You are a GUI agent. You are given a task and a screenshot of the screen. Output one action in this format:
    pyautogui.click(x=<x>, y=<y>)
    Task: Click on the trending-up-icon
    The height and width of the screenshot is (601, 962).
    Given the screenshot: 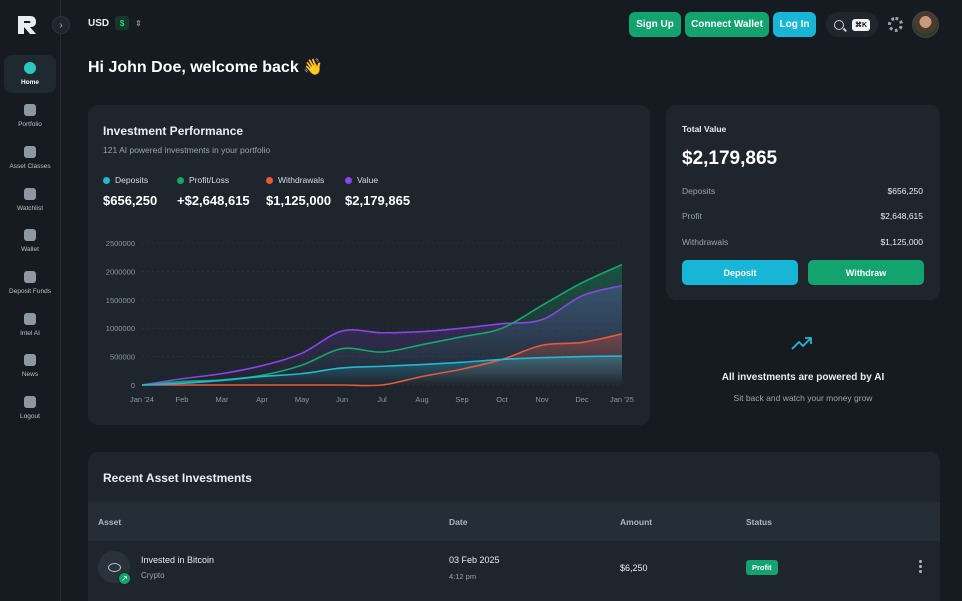 What is the action you would take?
    pyautogui.click(x=801, y=343)
    